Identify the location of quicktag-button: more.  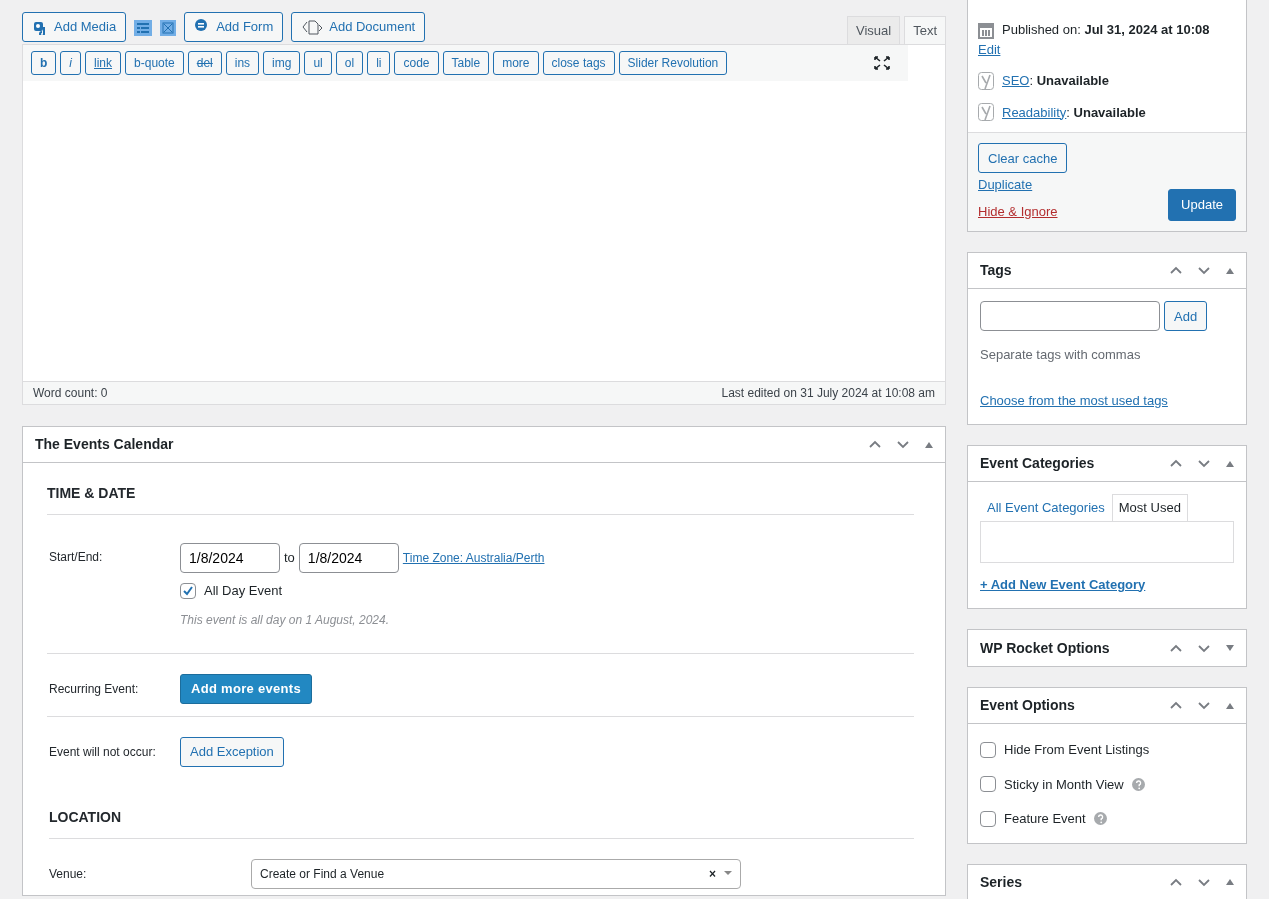
(516, 63).